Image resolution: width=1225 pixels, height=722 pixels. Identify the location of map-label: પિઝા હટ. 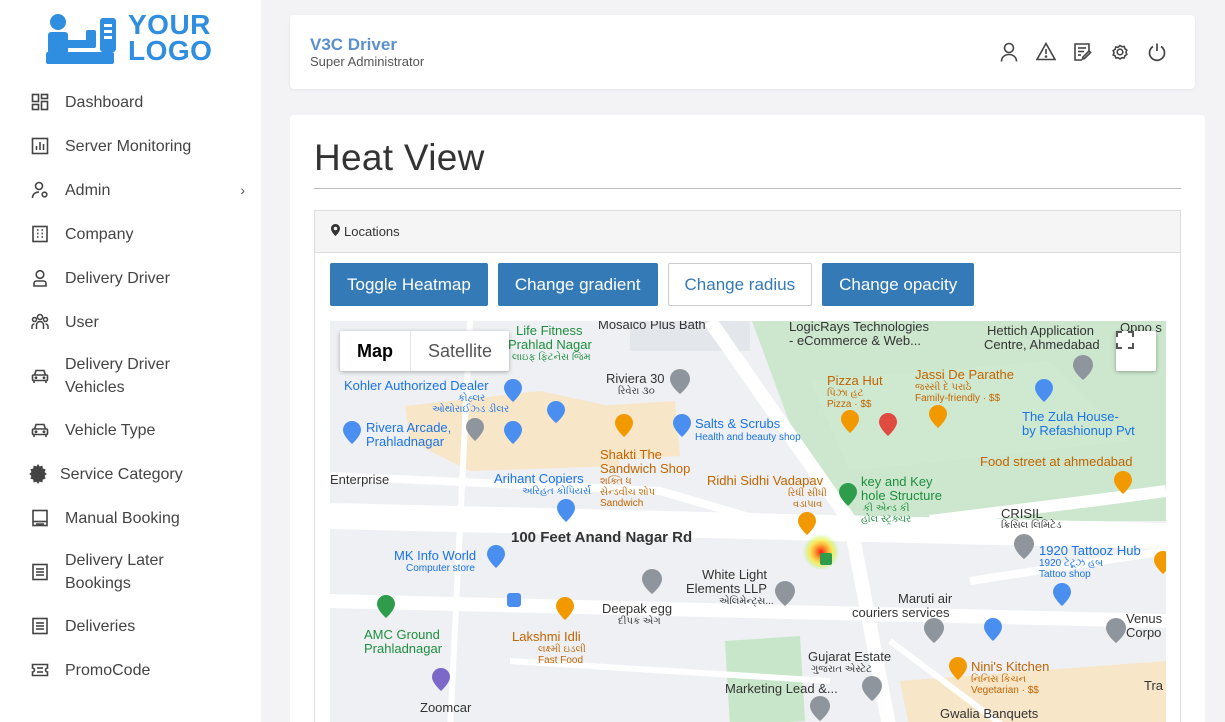
(845, 393).